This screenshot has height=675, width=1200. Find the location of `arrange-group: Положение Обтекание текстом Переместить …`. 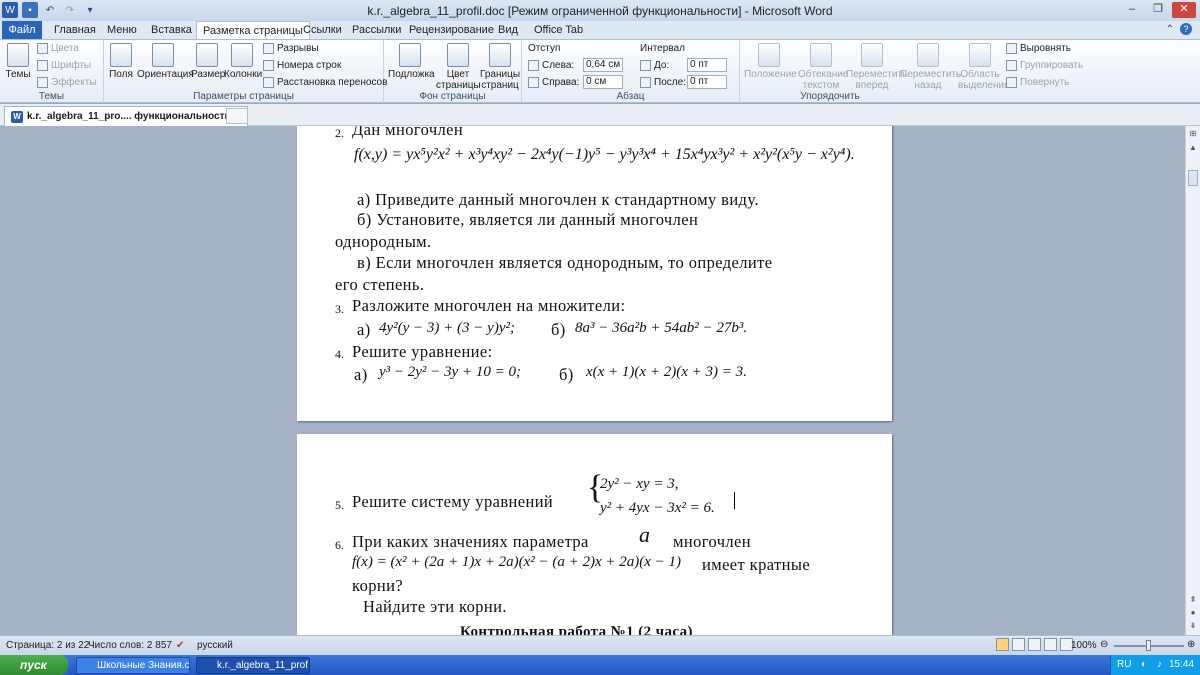

arrange-group: Положение Обтекание текстом Переместить … is located at coordinates (920, 71).